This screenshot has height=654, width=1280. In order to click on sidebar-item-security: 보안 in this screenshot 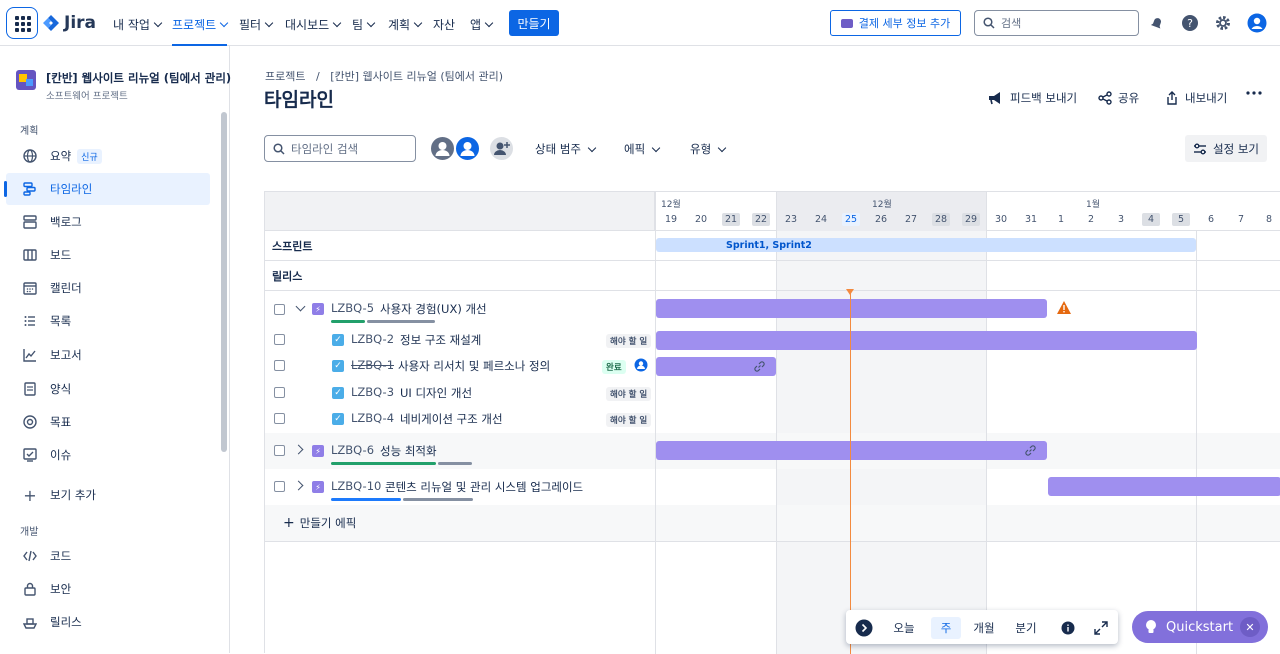, I will do `click(108, 589)`.